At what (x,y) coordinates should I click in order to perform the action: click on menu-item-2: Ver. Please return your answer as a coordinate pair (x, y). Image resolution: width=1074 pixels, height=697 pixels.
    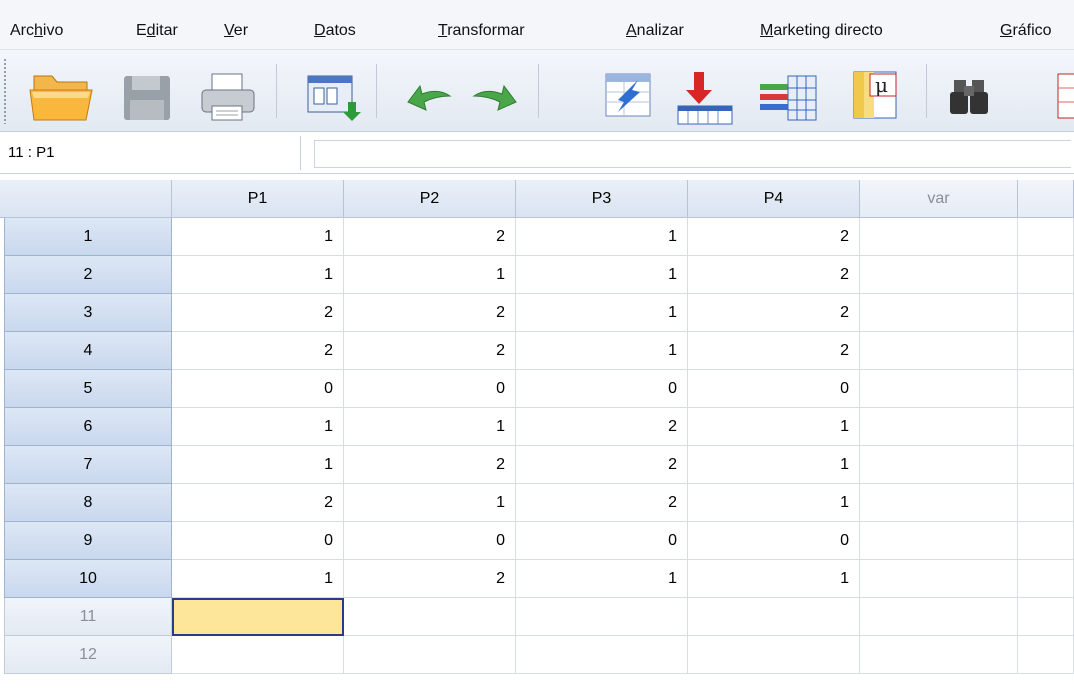
    Looking at the image, I should click on (236, 31).